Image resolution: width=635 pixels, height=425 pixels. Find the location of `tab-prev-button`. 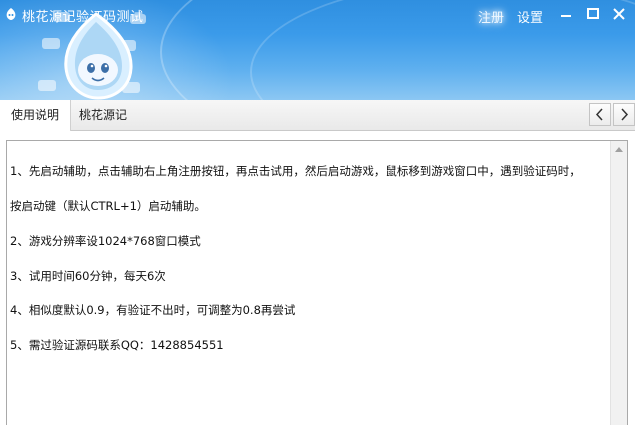

tab-prev-button is located at coordinates (600, 114).